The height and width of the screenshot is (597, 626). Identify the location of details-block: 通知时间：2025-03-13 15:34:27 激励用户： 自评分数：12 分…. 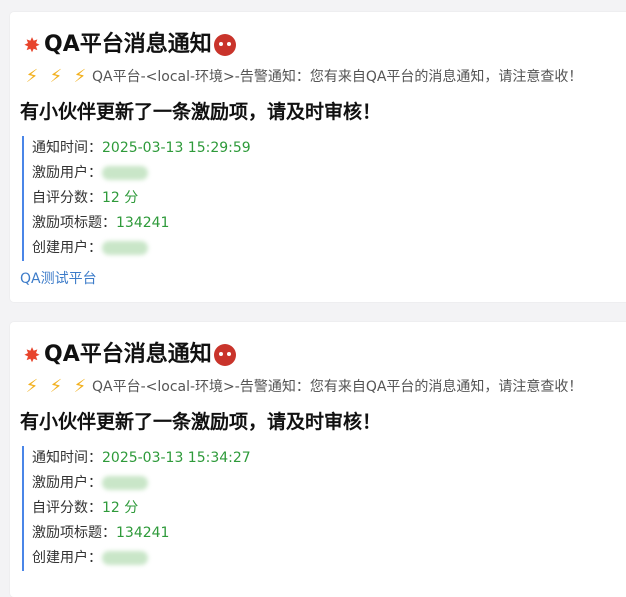
(136, 508).